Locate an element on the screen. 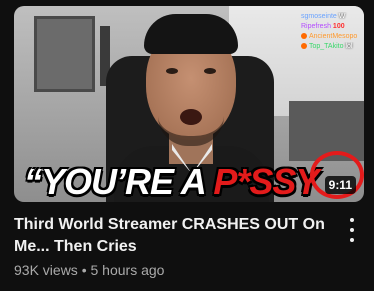  chat-message: lol is located at coordinates (349, 46).